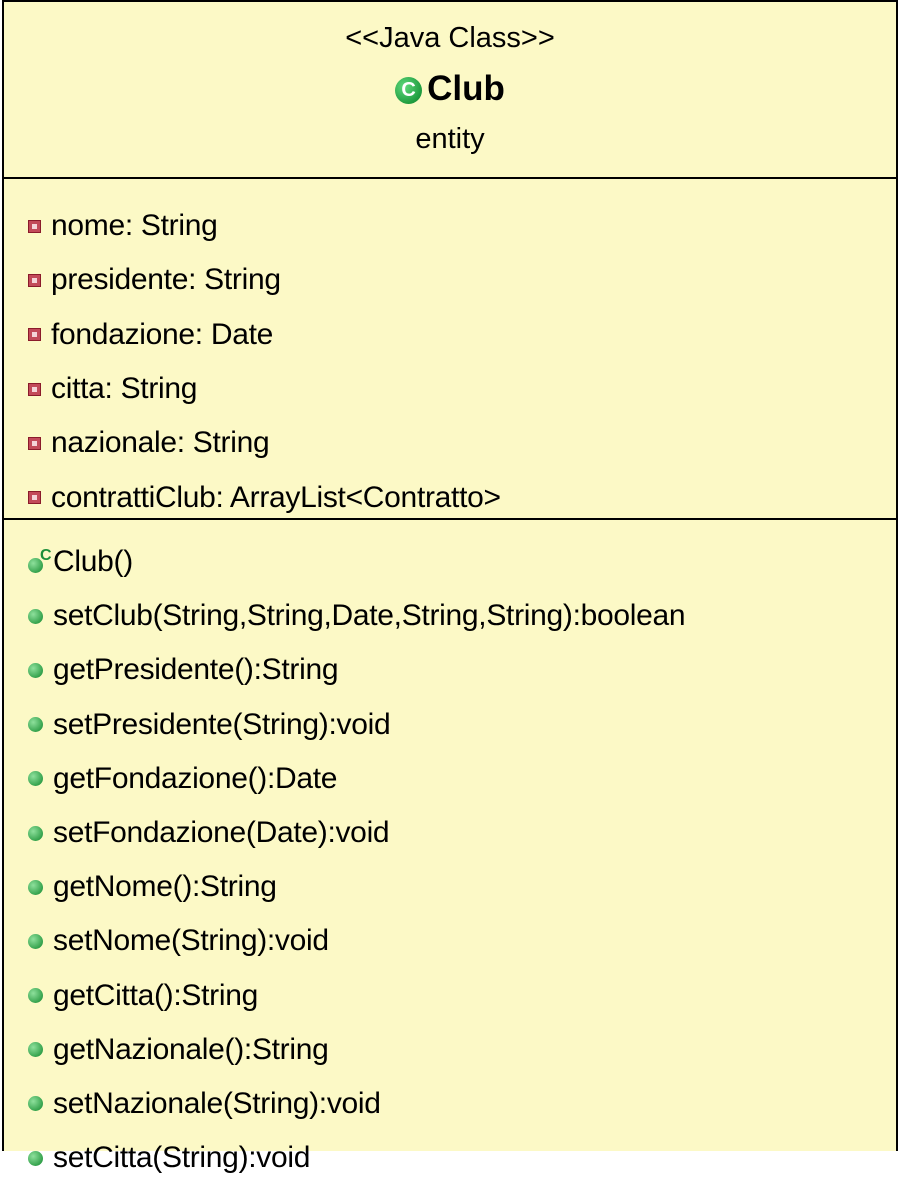 The image size is (900, 1185). I want to click on constructor-icon: C, so click(40, 561).